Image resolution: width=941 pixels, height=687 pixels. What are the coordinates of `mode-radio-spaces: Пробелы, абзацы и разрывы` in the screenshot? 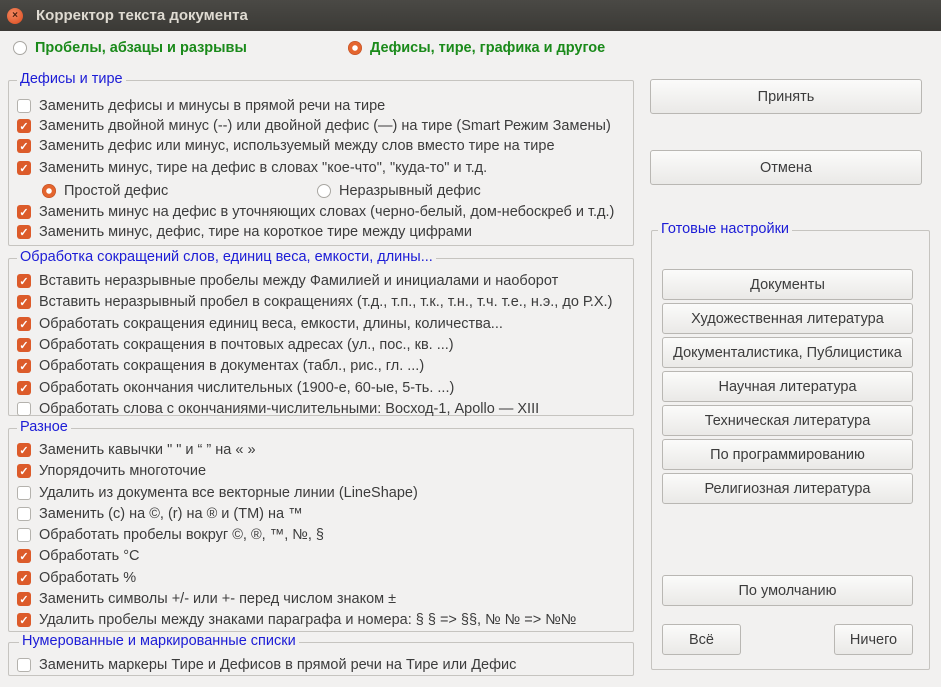 It's located at (130, 48).